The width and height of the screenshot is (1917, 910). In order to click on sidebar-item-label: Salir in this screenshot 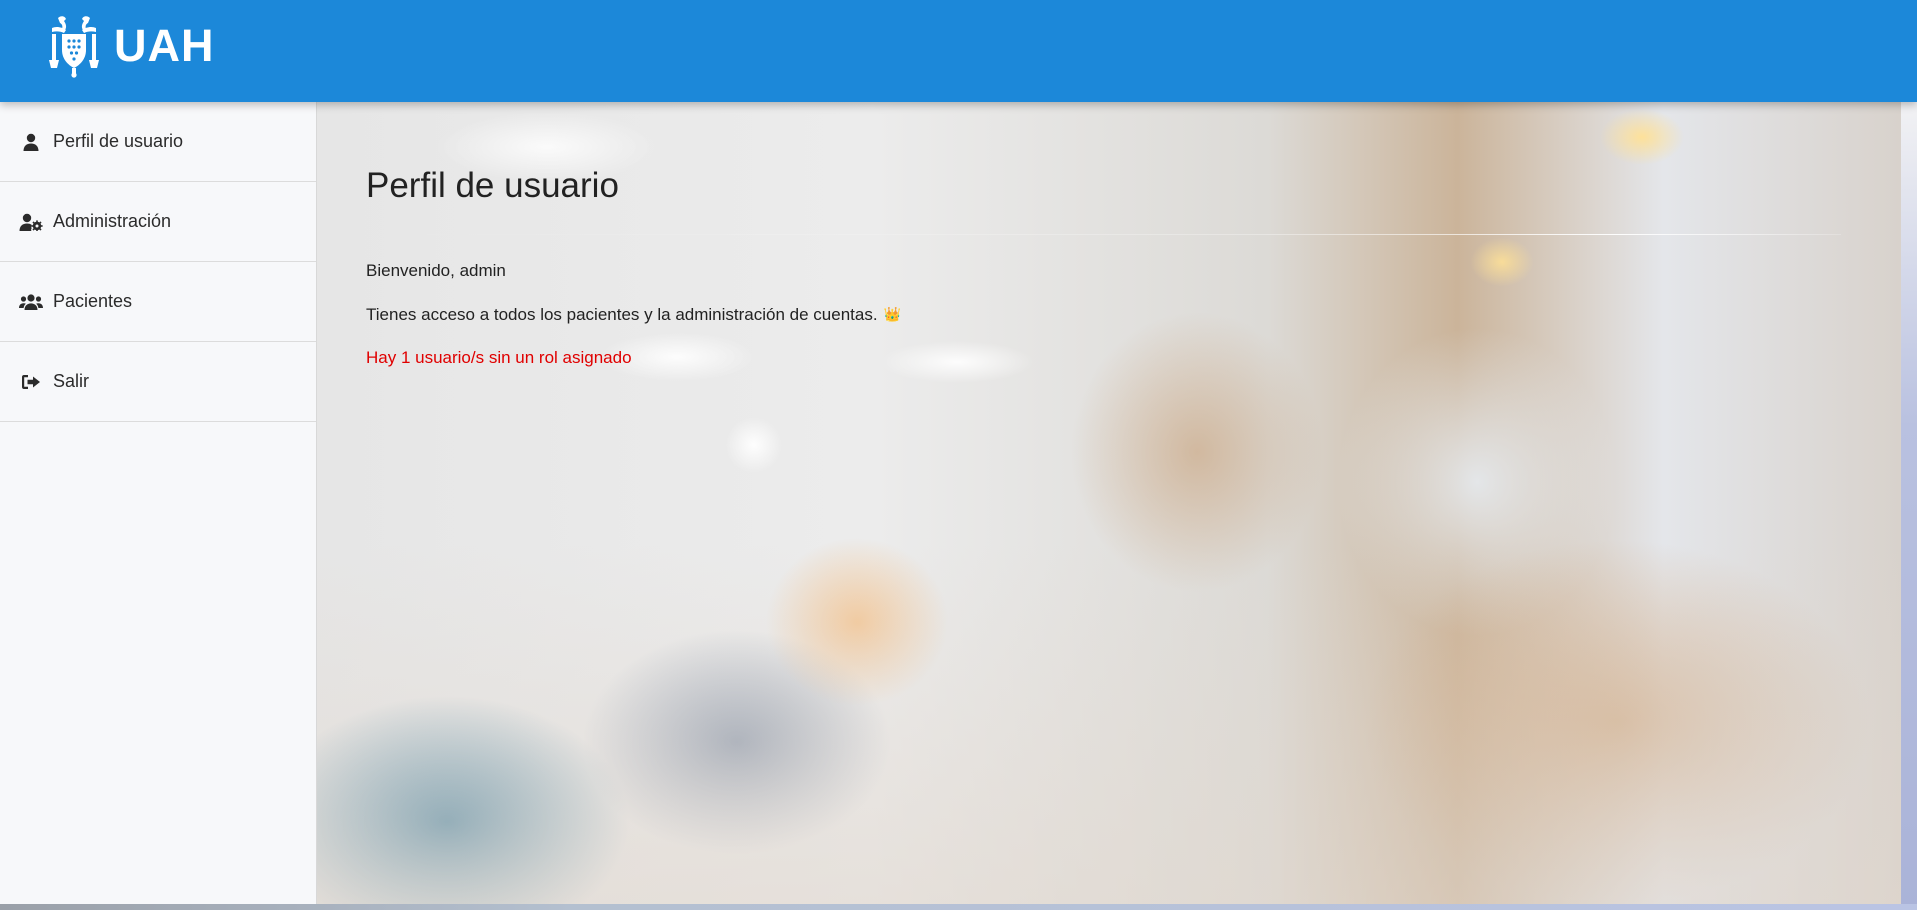, I will do `click(71, 381)`.